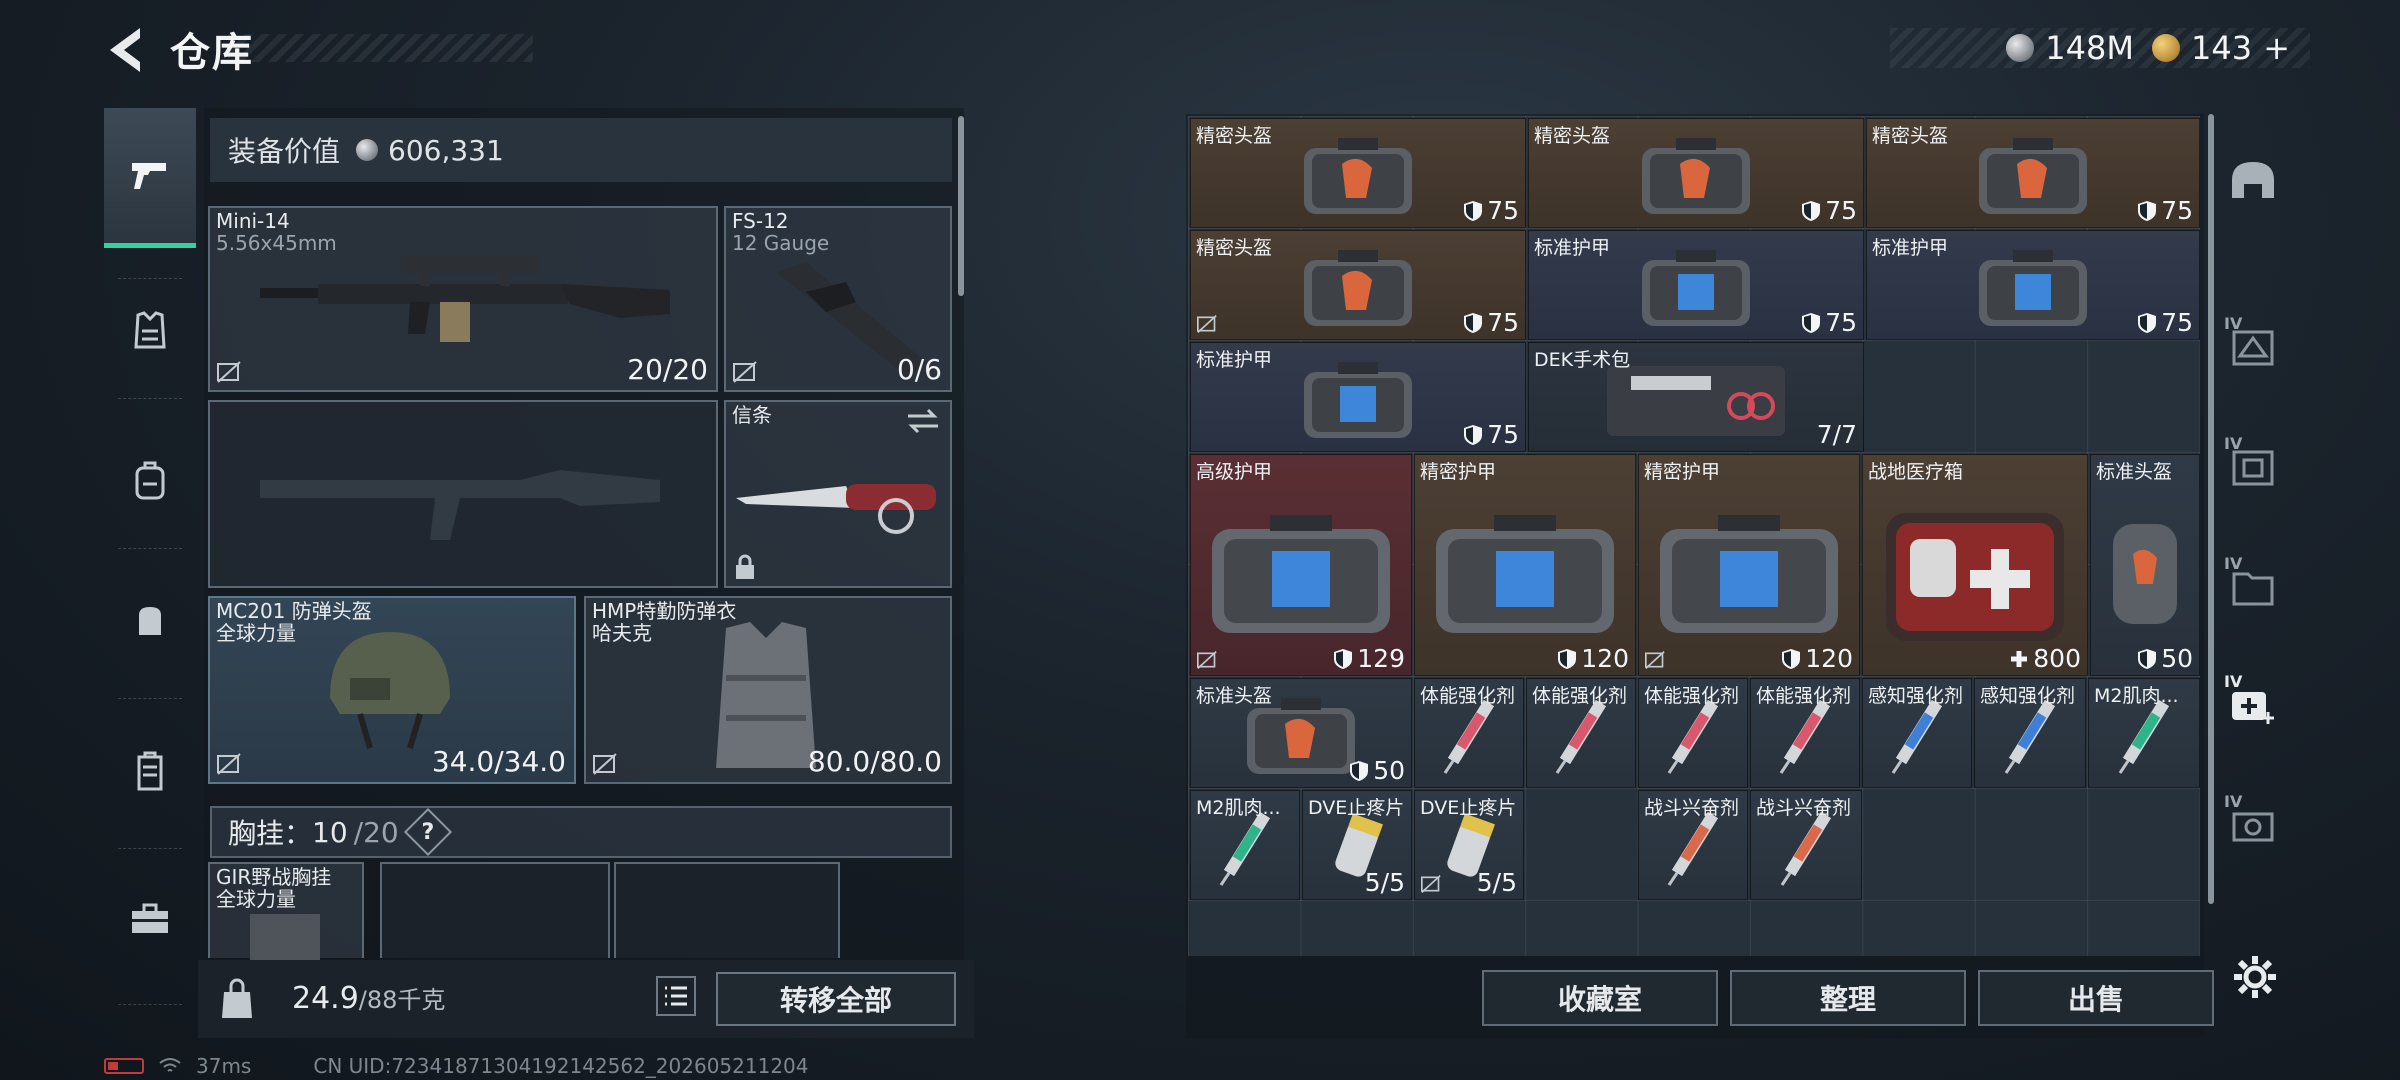 Image resolution: width=2400 pixels, height=1080 pixels. What do you see at coordinates (1301, 565) in the screenshot?
I see `storage-item: 高级护甲 129` at bounding box center [1301, 565].